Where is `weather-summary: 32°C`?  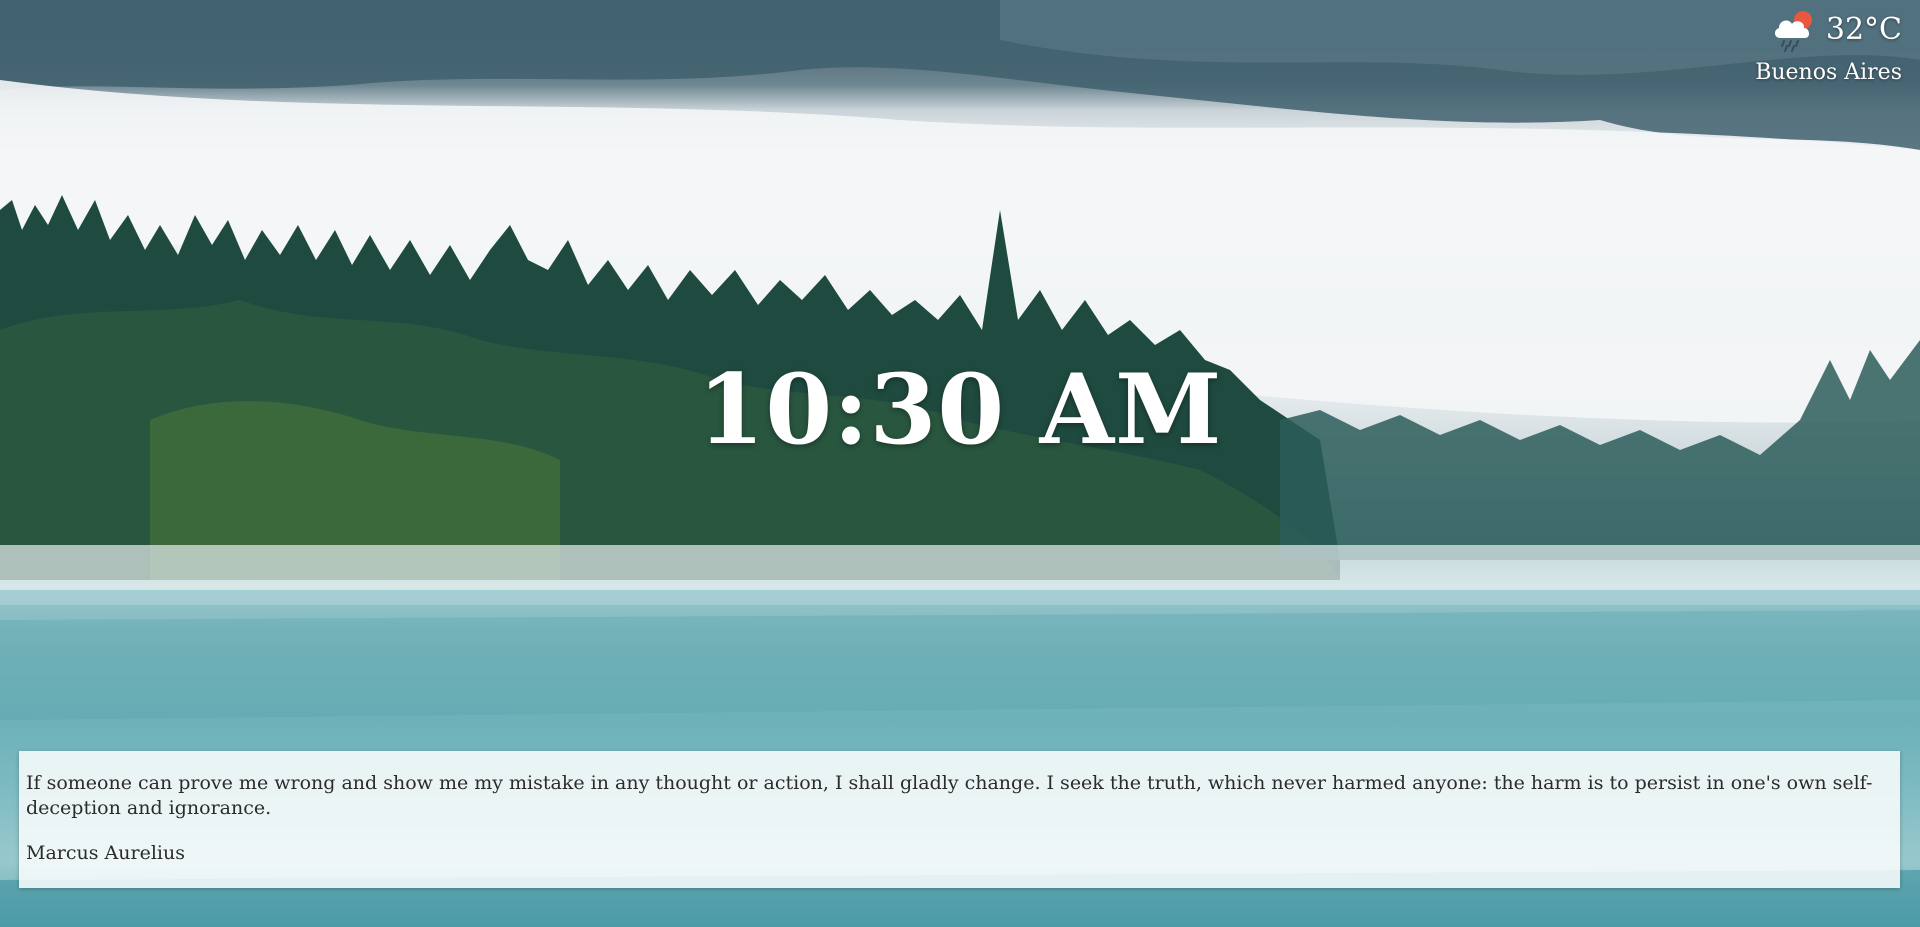
weather-summary: 32°C is located at coordinates (1828, 30).